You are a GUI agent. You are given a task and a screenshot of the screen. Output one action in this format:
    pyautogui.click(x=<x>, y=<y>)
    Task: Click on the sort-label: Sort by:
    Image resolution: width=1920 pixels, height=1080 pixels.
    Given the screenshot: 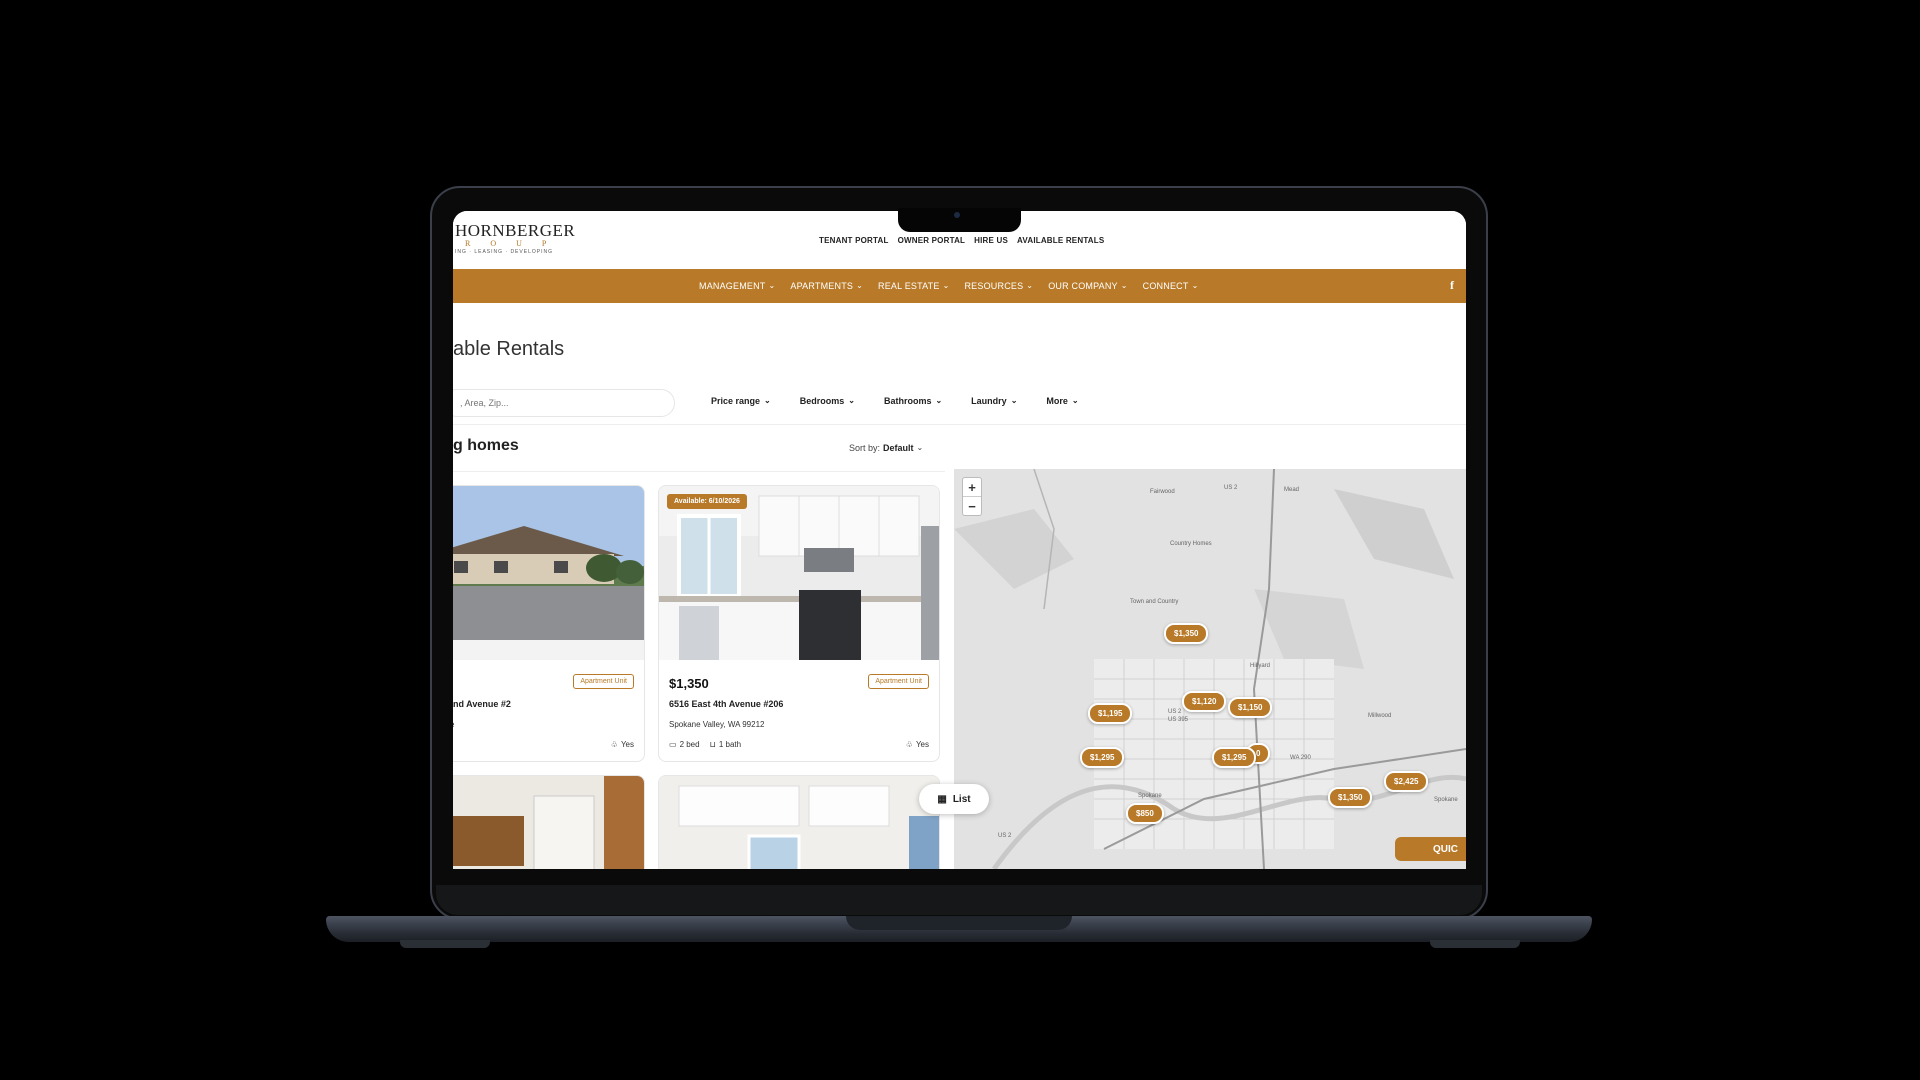 What is the action you would take?
    pyautogui.click(x=865, y=448)
    